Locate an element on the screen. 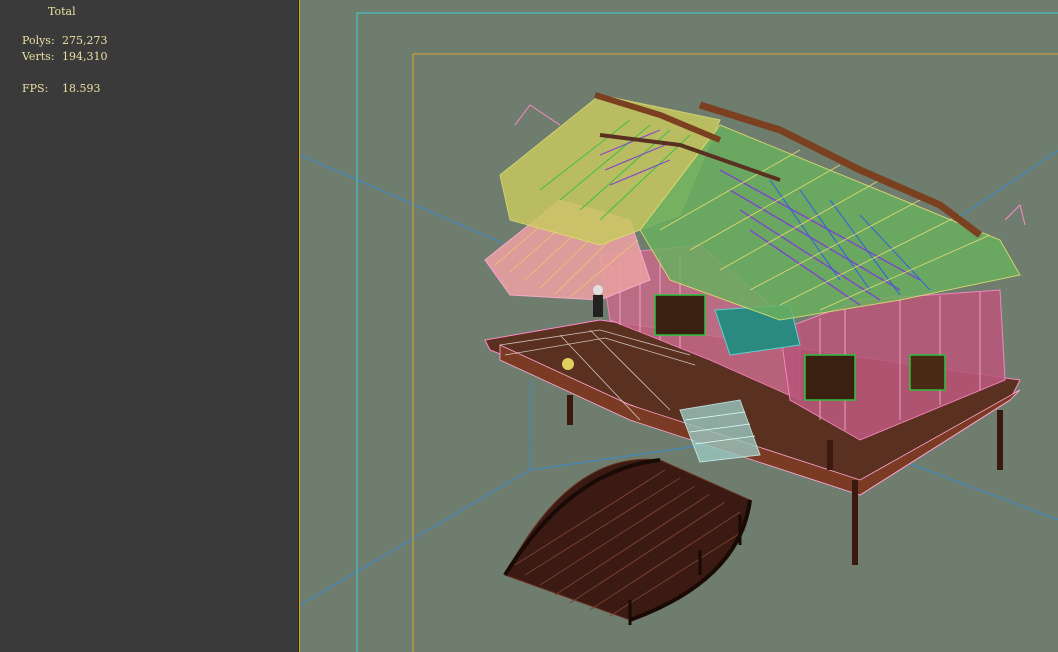  fps-value: 18.593 is located at coordinates (81, 88).